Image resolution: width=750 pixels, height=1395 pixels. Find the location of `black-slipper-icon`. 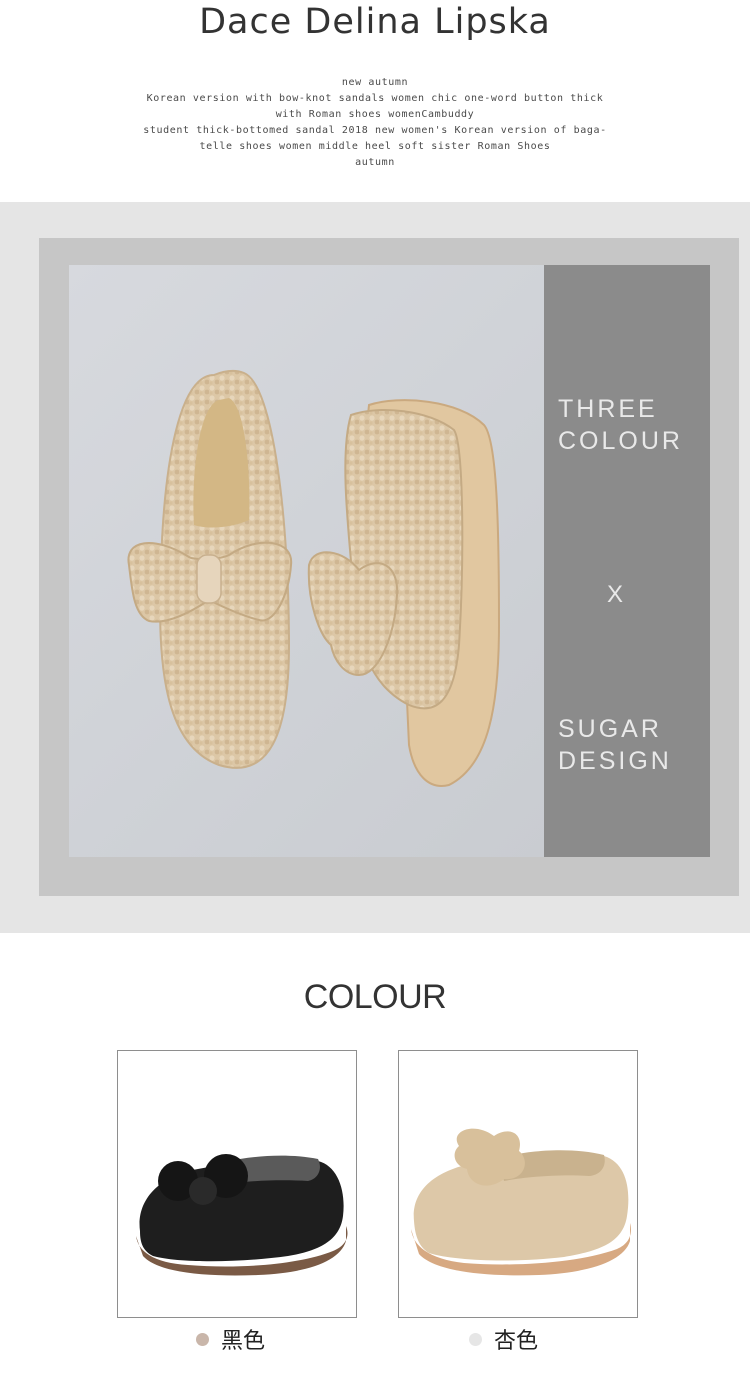

black-slipper-icon is located at coordinates (242, 1215).